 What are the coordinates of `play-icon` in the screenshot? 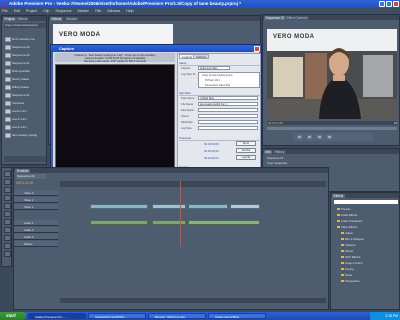 It's located at (309, 137).